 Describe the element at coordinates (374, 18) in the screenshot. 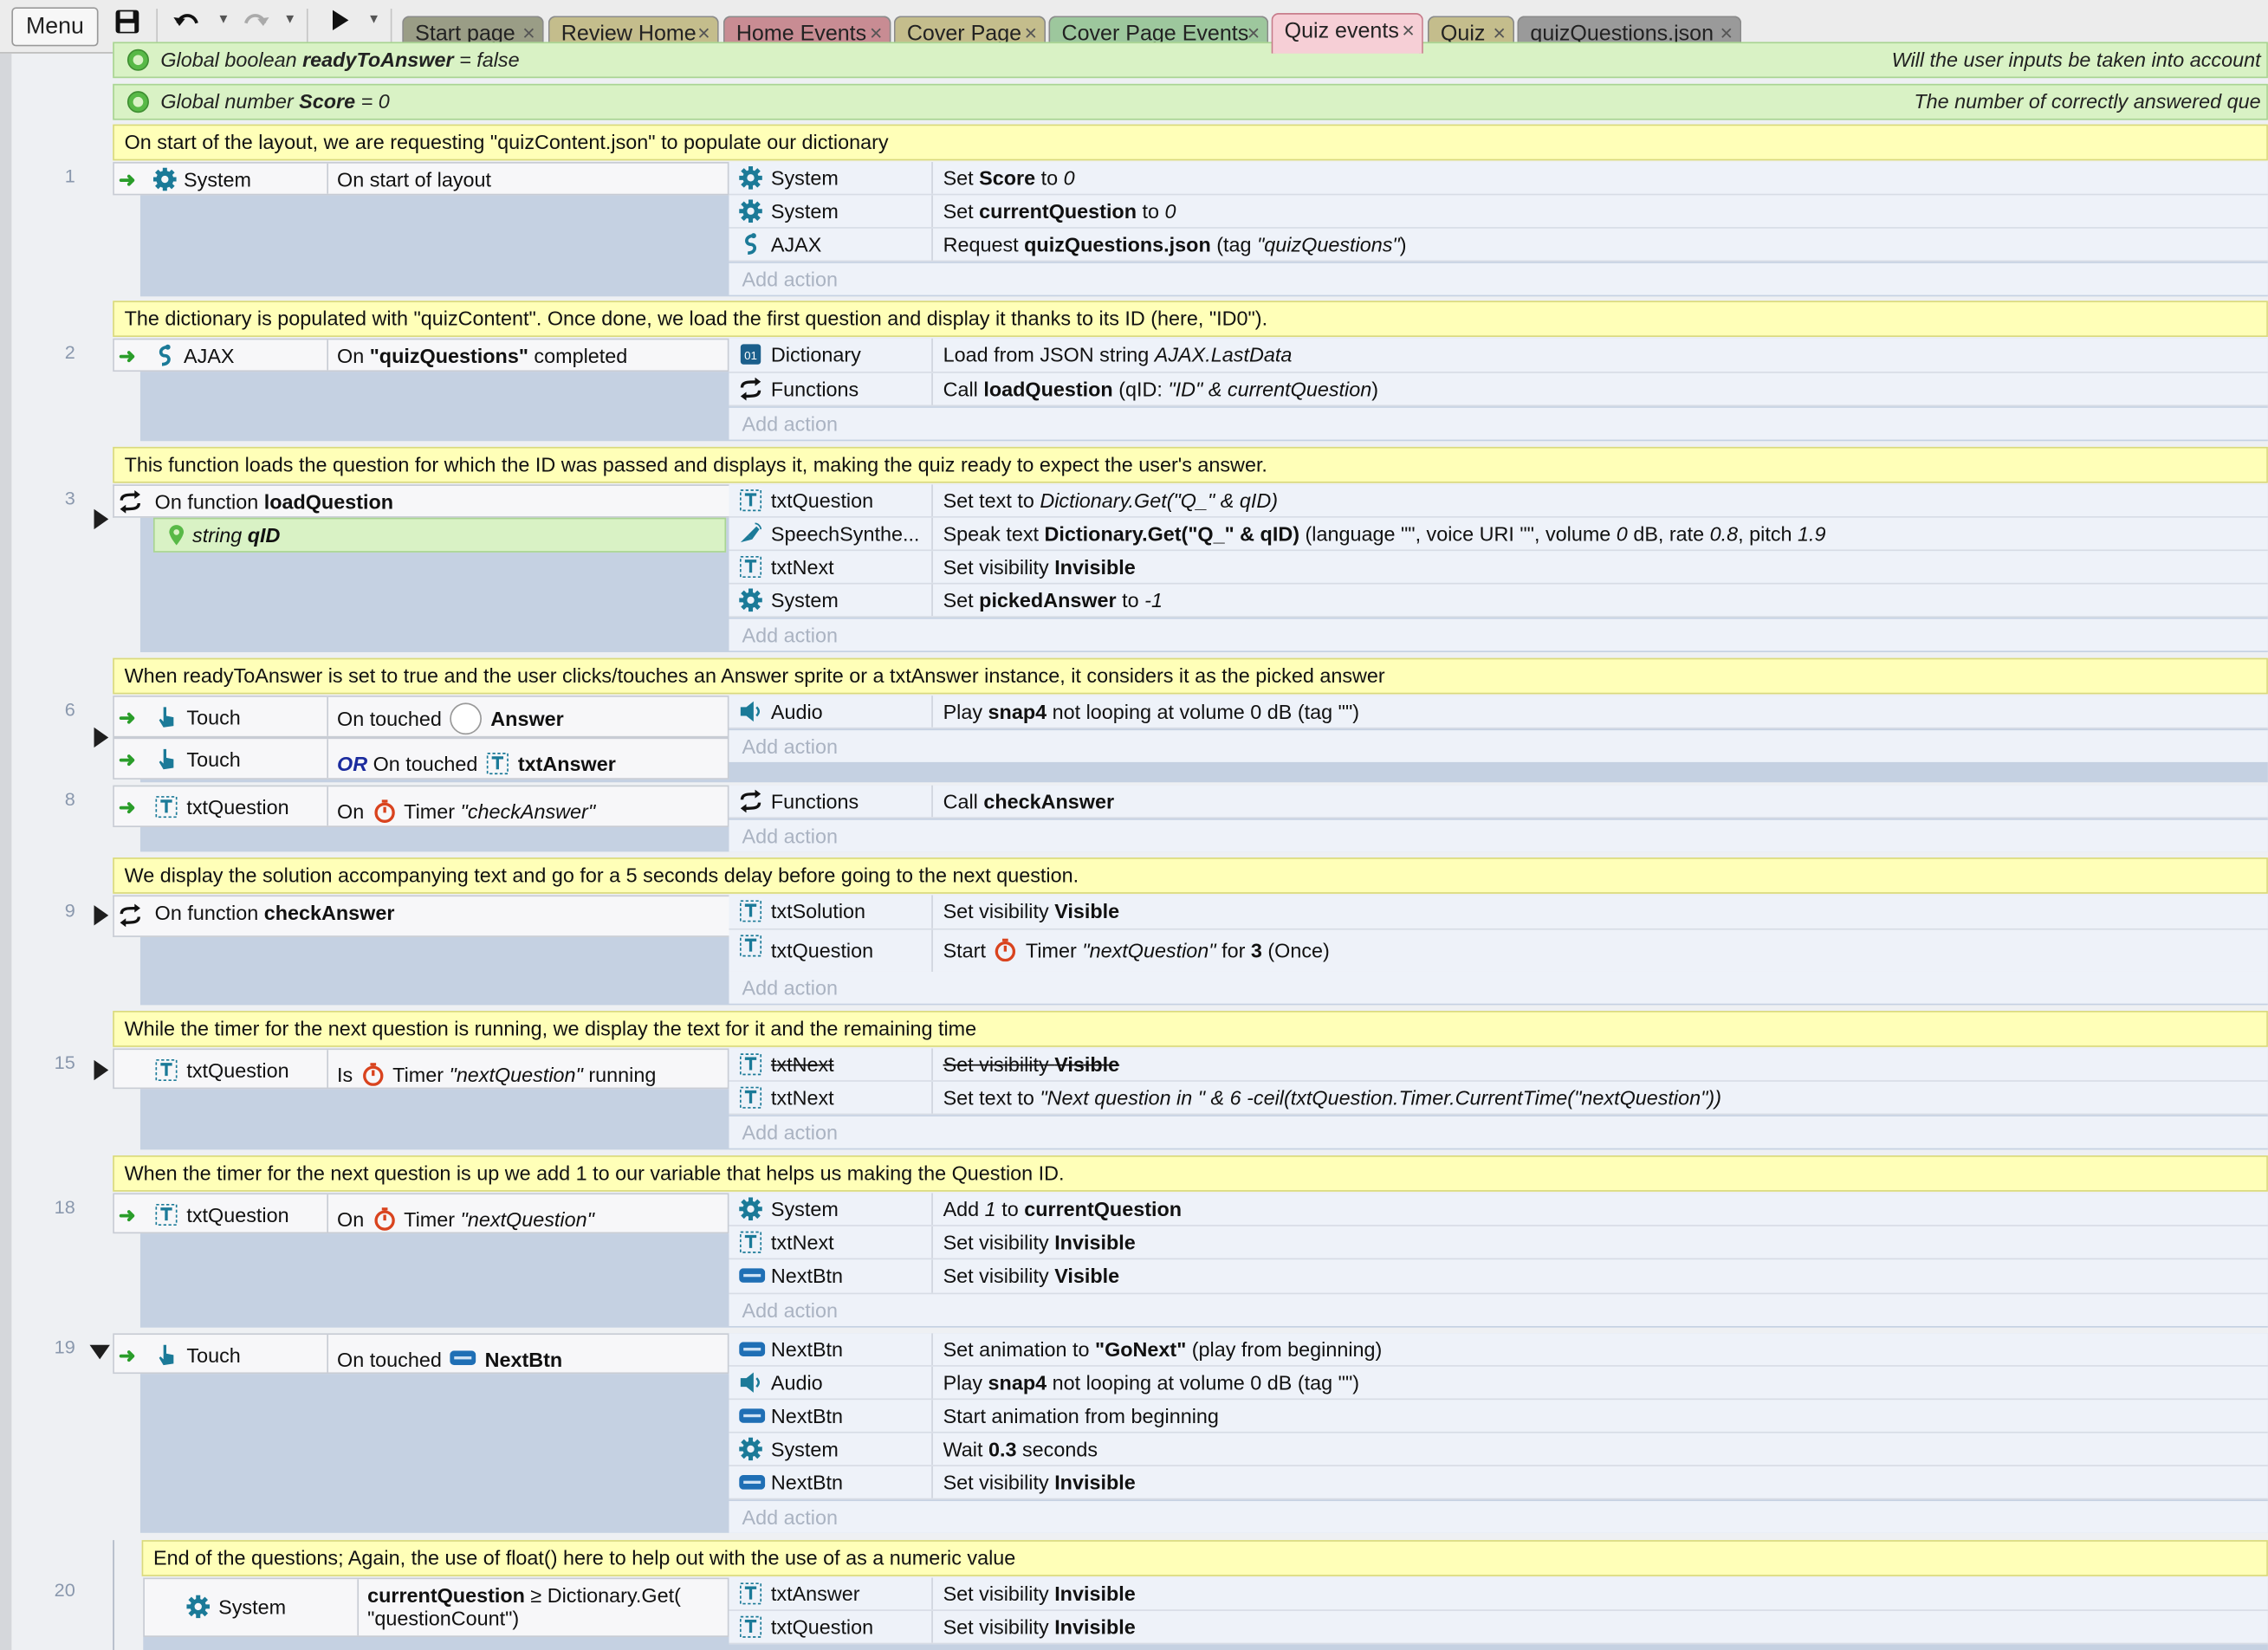

I see `play-dropdown-caret-icon: ▼` at that location.